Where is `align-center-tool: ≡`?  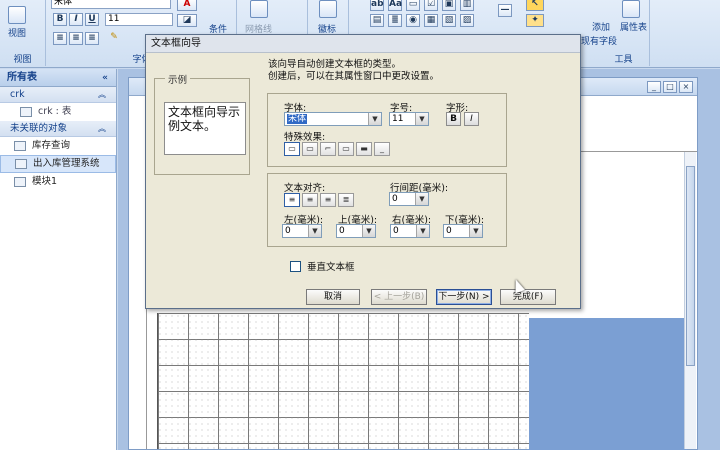
align-center-tool: ≡ is located at coordinates (76, 38).